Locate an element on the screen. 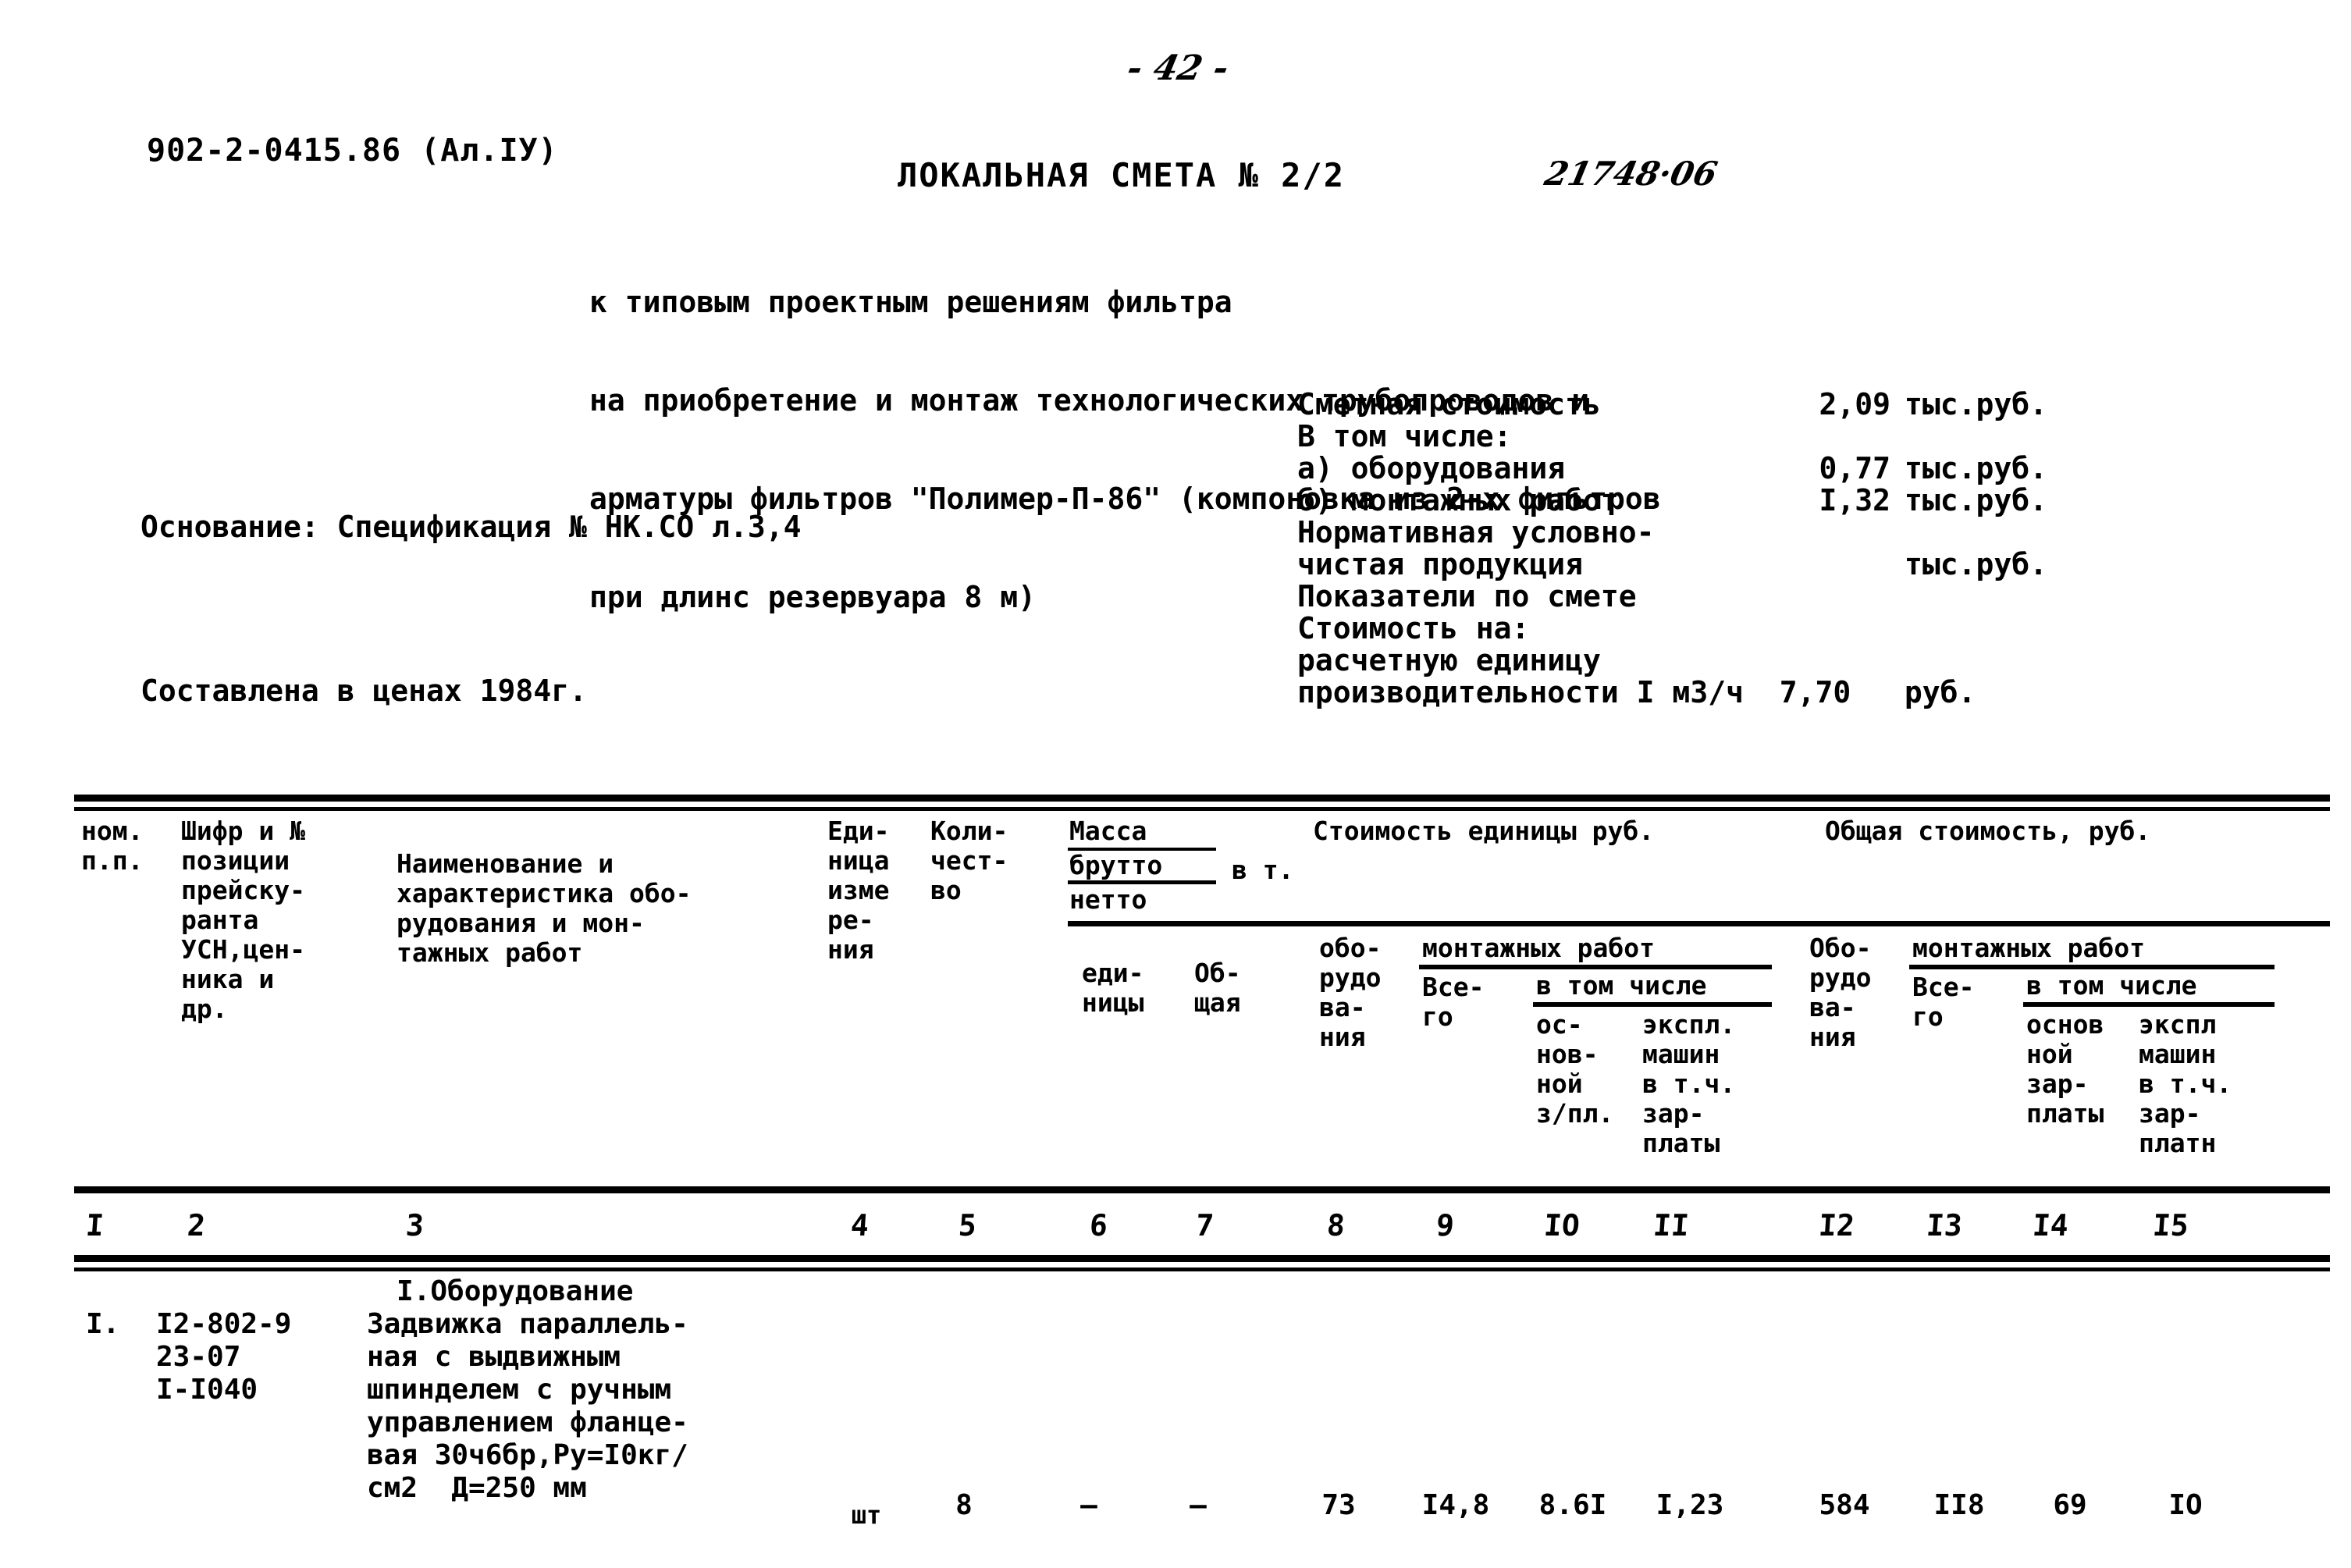  column-number-12: I2 is located at coordinates (1836, 1225).